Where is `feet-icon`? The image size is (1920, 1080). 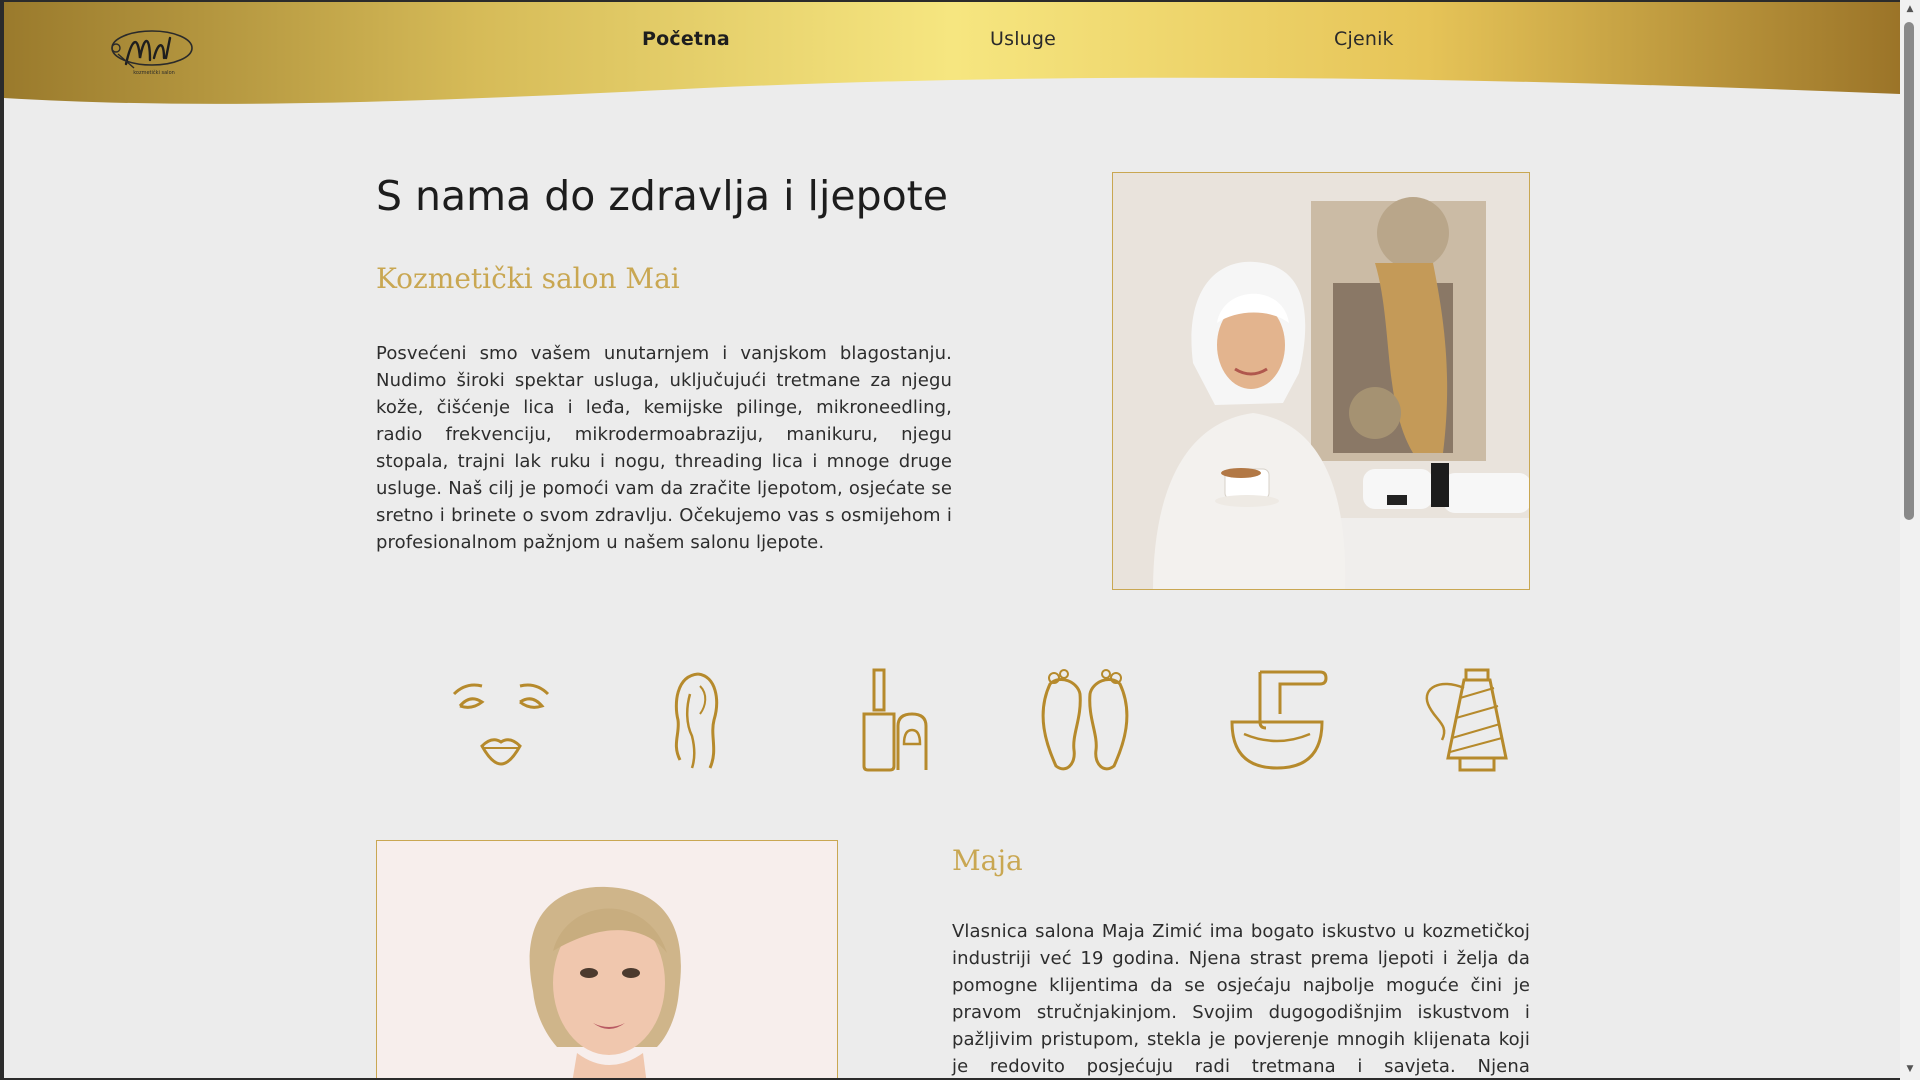
feet-icon is located at coordinates (1085, 719).